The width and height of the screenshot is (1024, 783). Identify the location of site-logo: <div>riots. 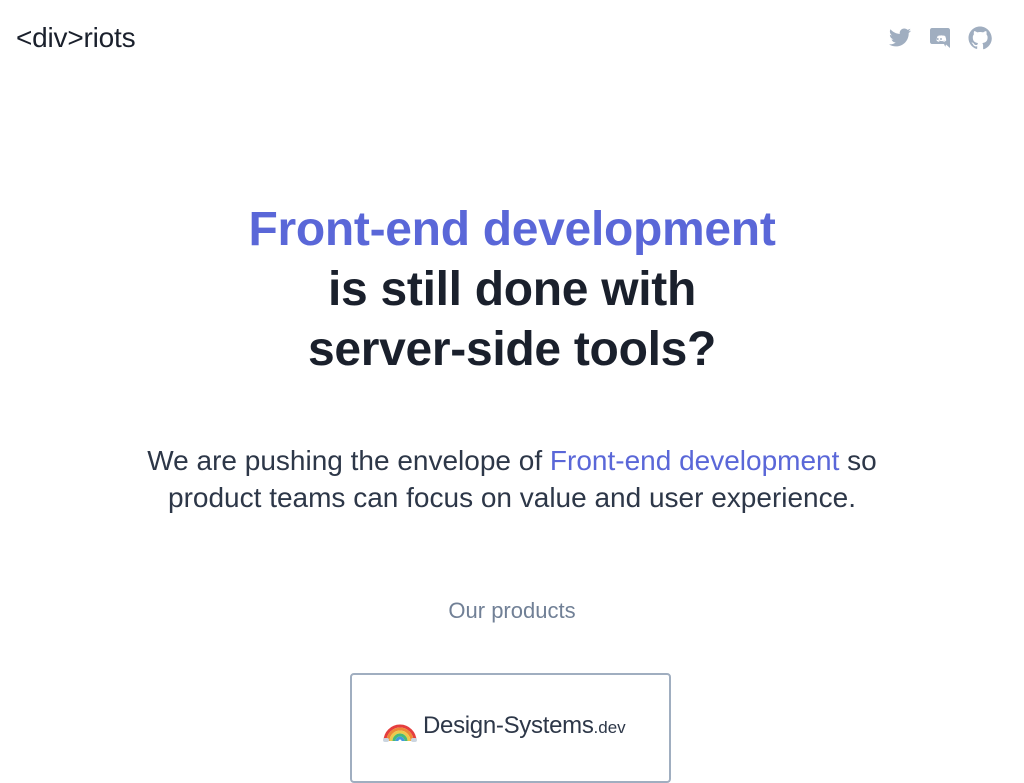
(76, 38).